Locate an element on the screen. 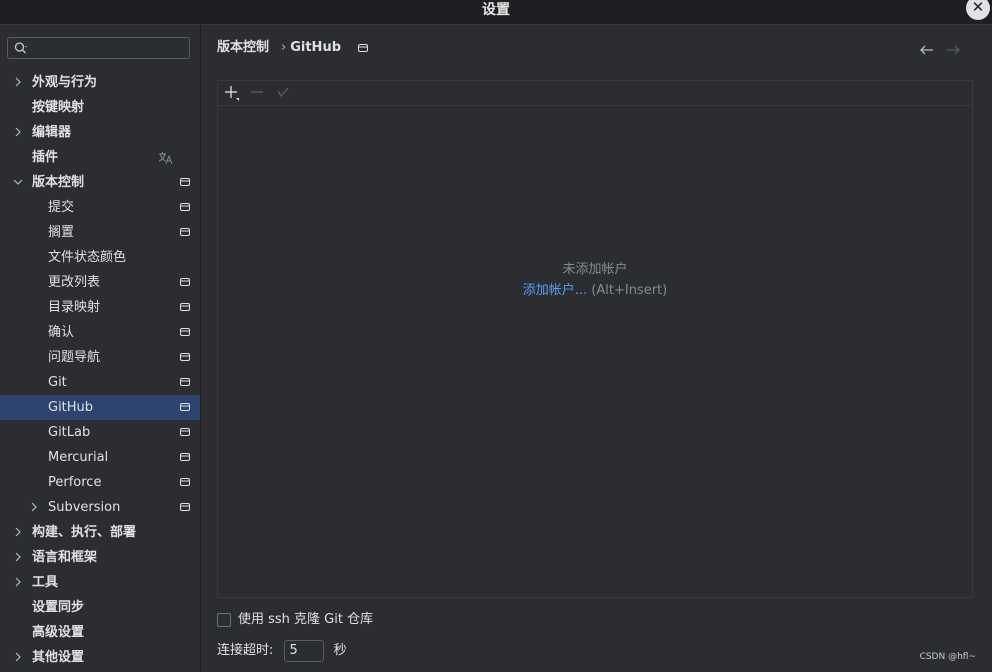 The height and width of the screenshot is (672, 992). empty-accounts-text: 未添加帐户 is located at coordinates (595, 269).